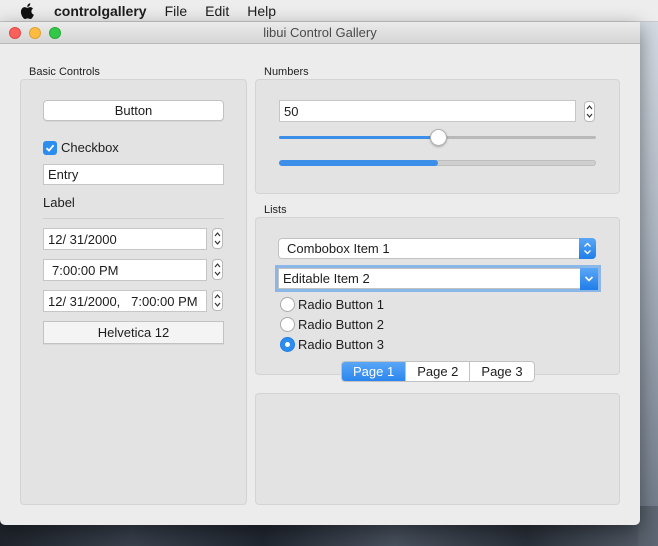 Image resolution: width=658 pixels, height=546 pixels. I want to click on tab-page-2: Page 2, so click(437, 371).